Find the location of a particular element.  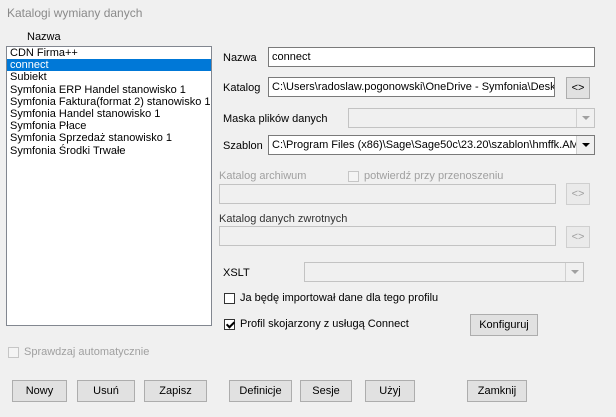

potwierdz-checkbox is located at coordinates (353, 176).